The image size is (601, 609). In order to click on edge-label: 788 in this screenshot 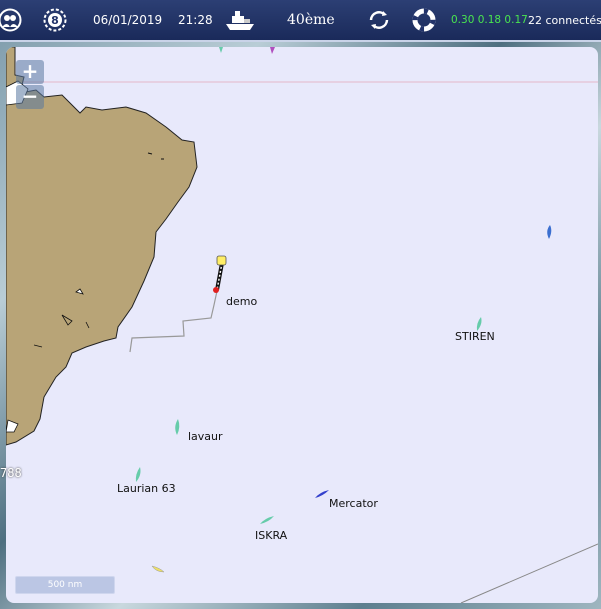, I will do `click(11, 473)`.